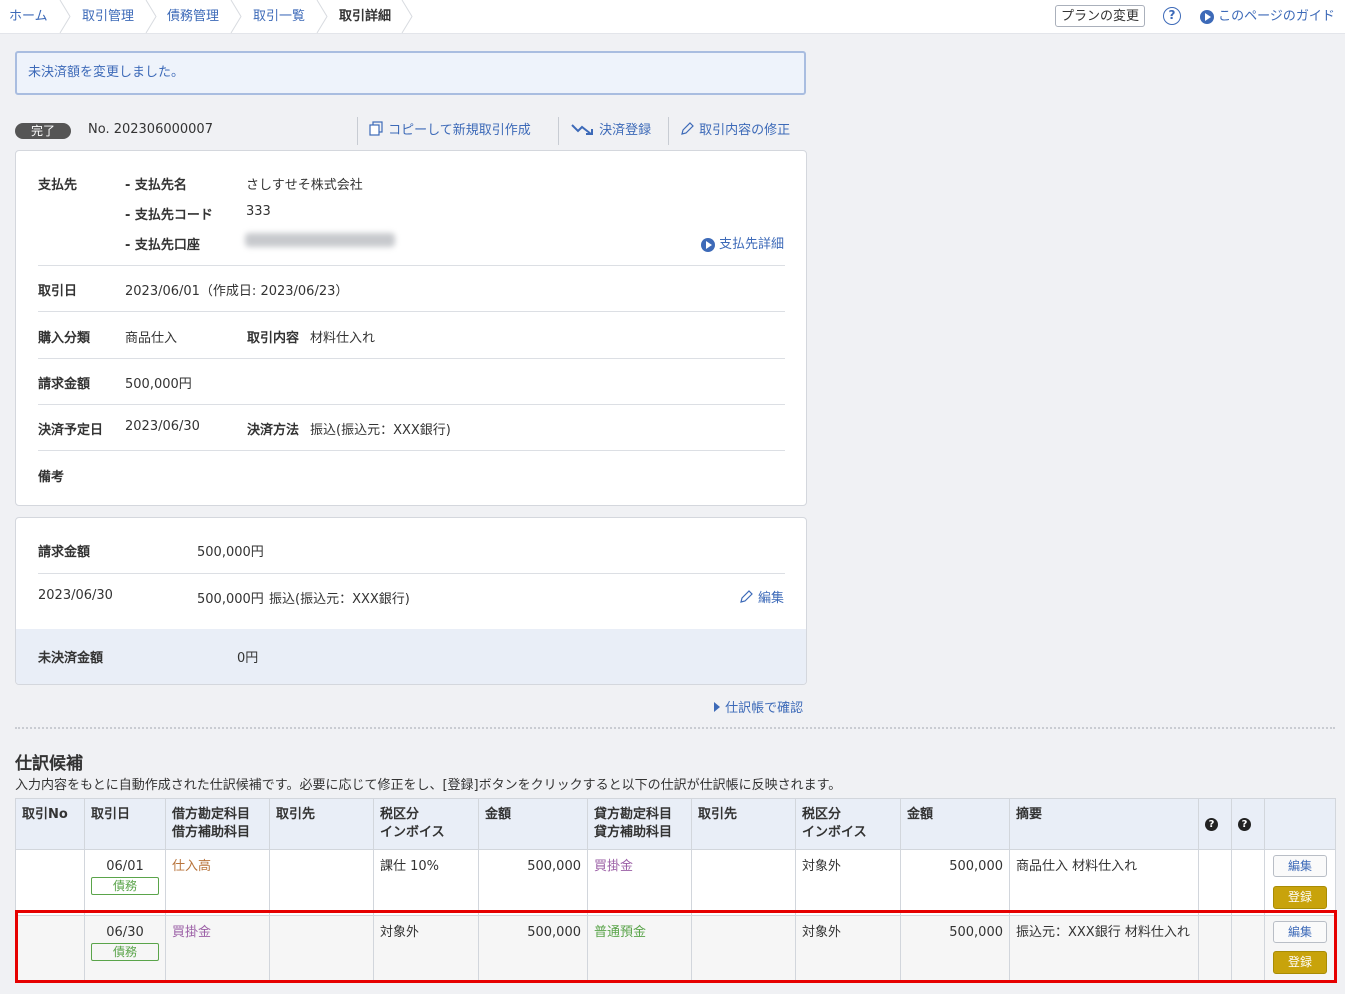 The image size is (1345, 994). I want to click on settlement-date: 2023/06/30, so click(75, 595).